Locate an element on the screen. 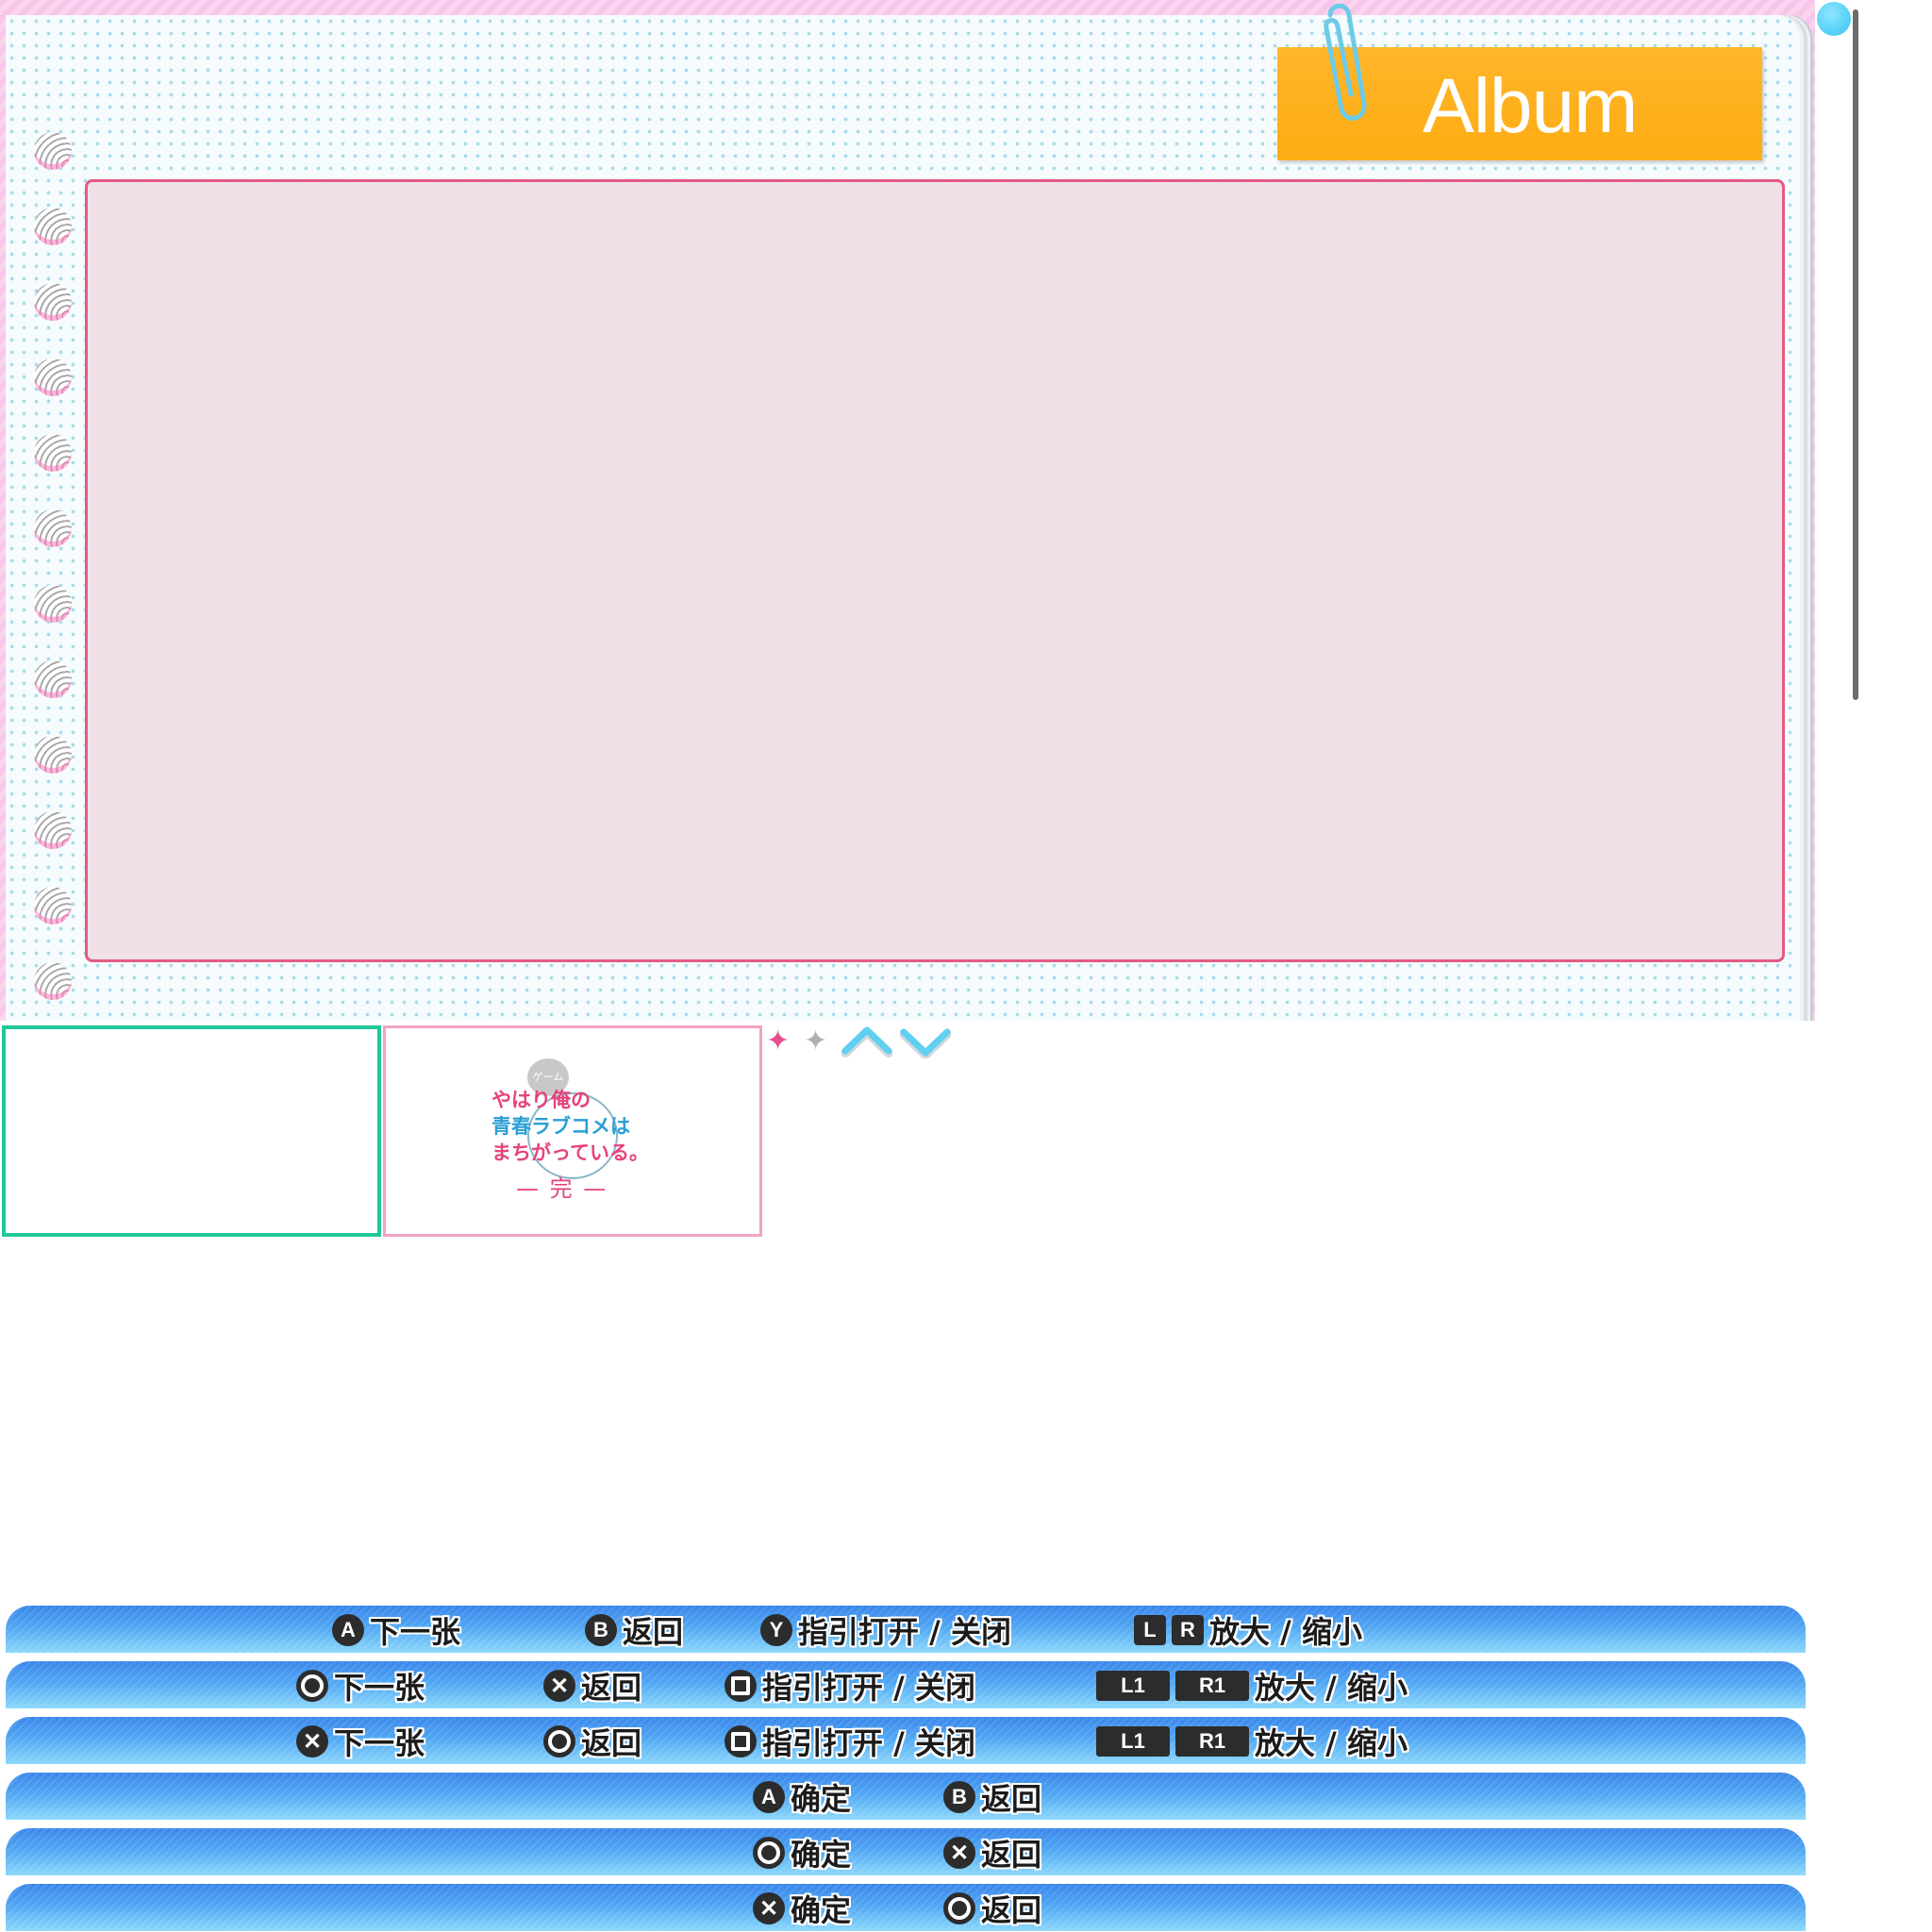 The image size is (1932, 1932). logo-line-2: 青春ラブコメは is located at coordinates (561, 1126).